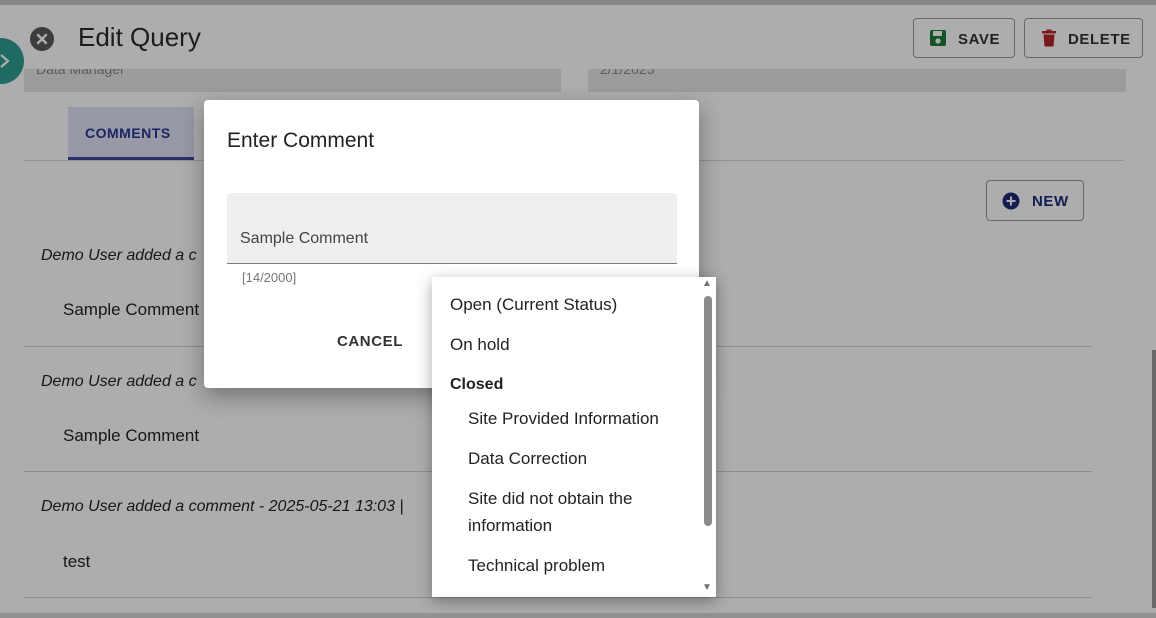 This screenshot has width=1156, height=618. I want to click on cancel-button: CANCEL, so click(370, 341).